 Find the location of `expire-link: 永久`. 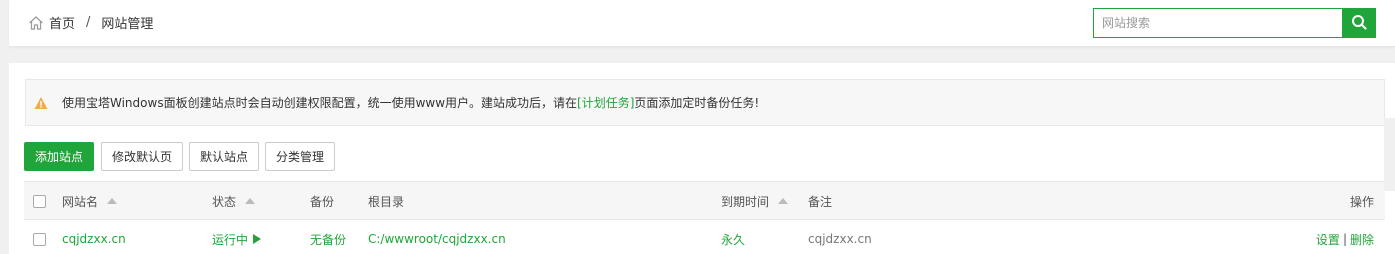

expire-link: 永久 is located at coordinates (733, 237).